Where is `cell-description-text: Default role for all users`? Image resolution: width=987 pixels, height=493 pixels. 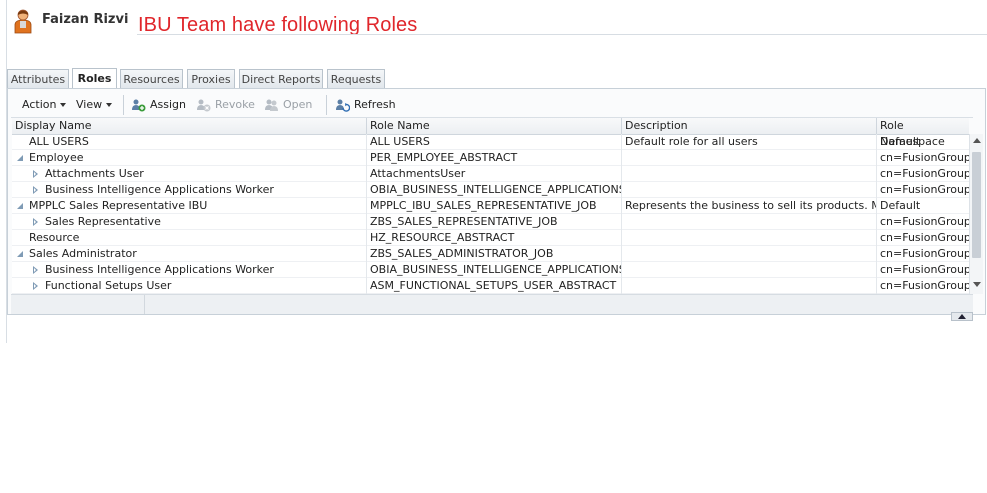
cell-description-text: Default role for all users is located at coordinates (691, 141).